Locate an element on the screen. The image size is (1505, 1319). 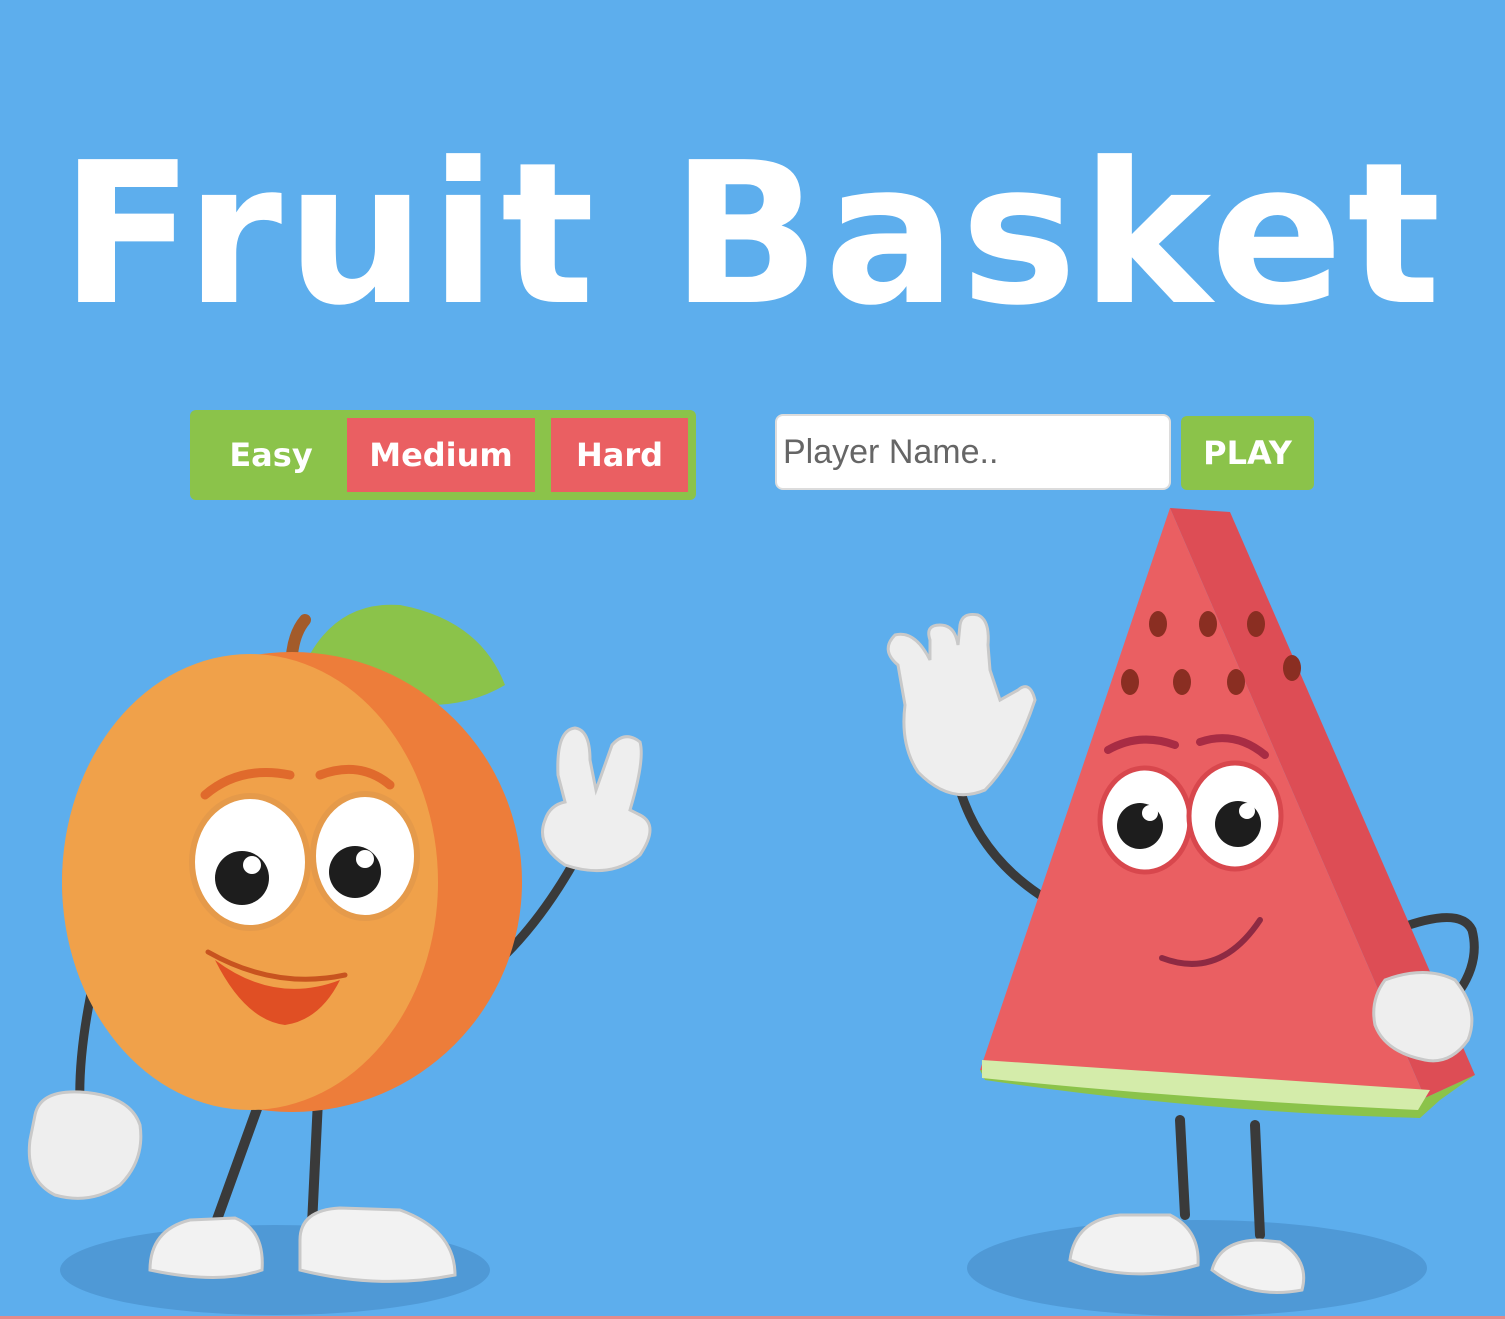
difficulty-medium-button: Medium is located at coordinates (441, 455).